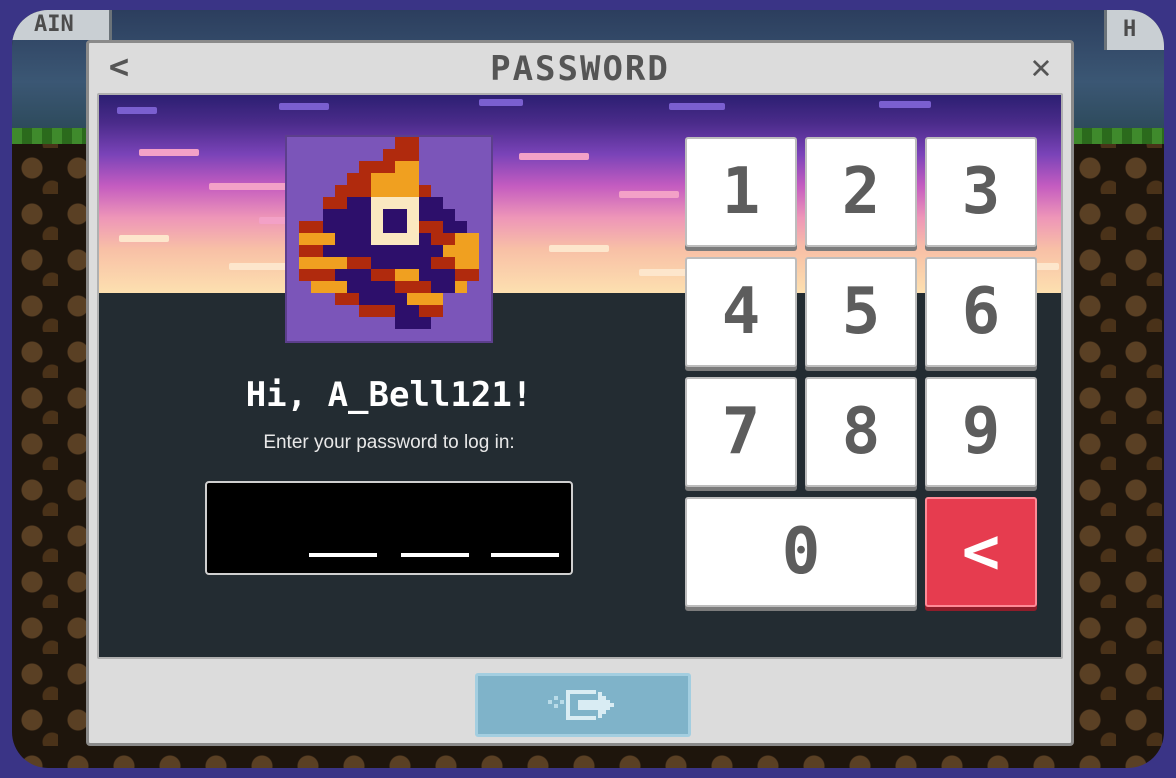  I want to click on password-prompt: Enter your password to log in:, so click(389, 442).